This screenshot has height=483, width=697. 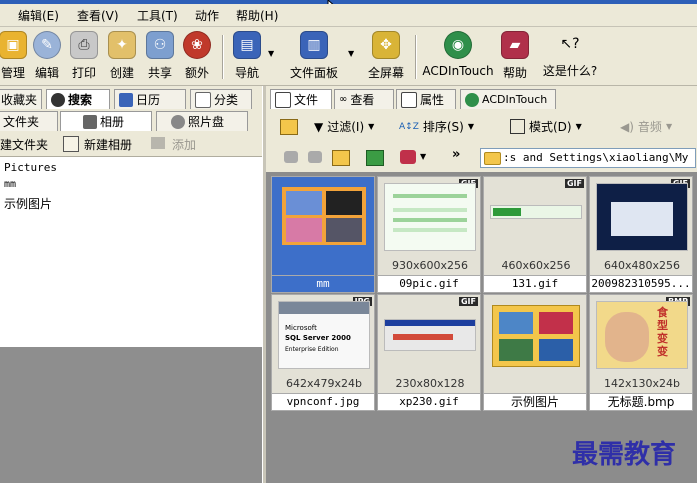 I want to click on filepanel-button: ▥ 文件面板, so click(x=314, y=56).